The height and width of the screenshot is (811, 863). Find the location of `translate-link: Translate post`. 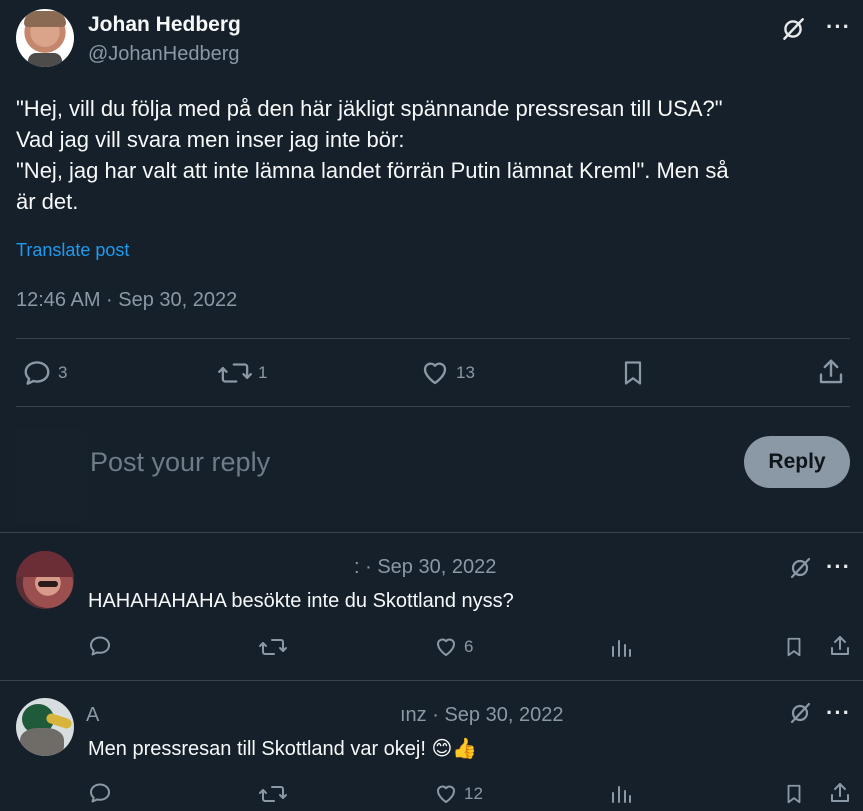

translate-link: Translate post is located at coordinates (72, 250).